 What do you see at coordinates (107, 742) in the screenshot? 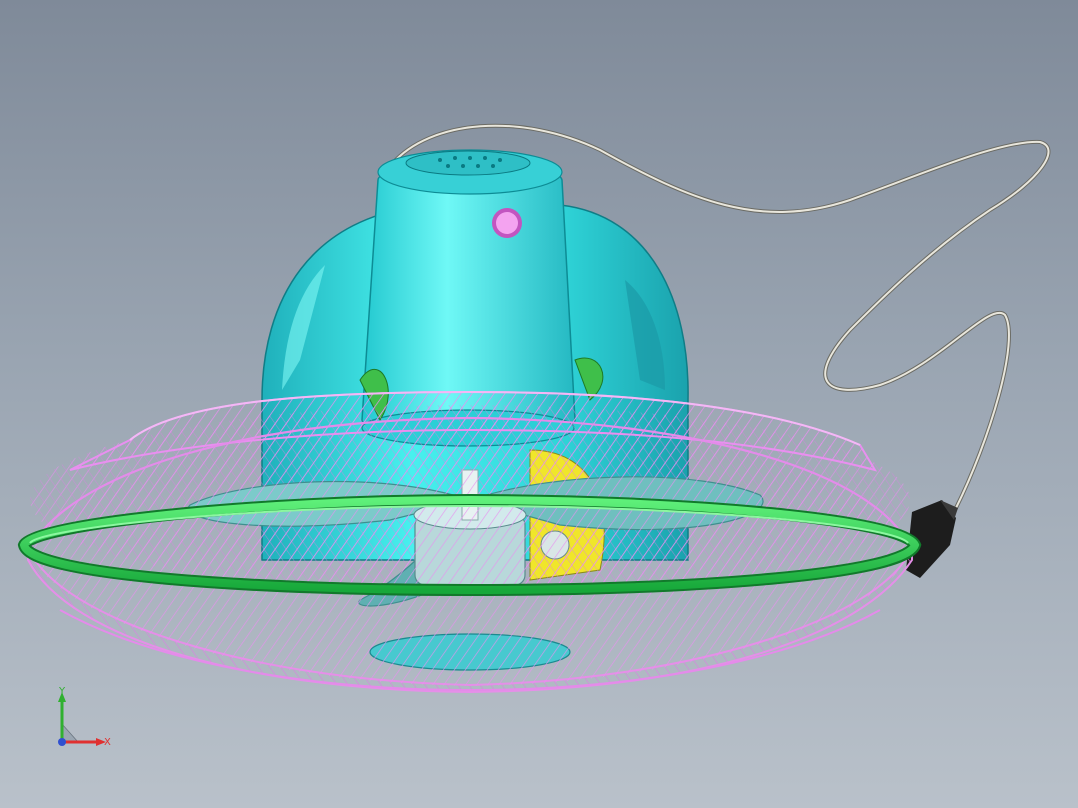
I see `x-axis-label: X` at bounding box center [107, 742].